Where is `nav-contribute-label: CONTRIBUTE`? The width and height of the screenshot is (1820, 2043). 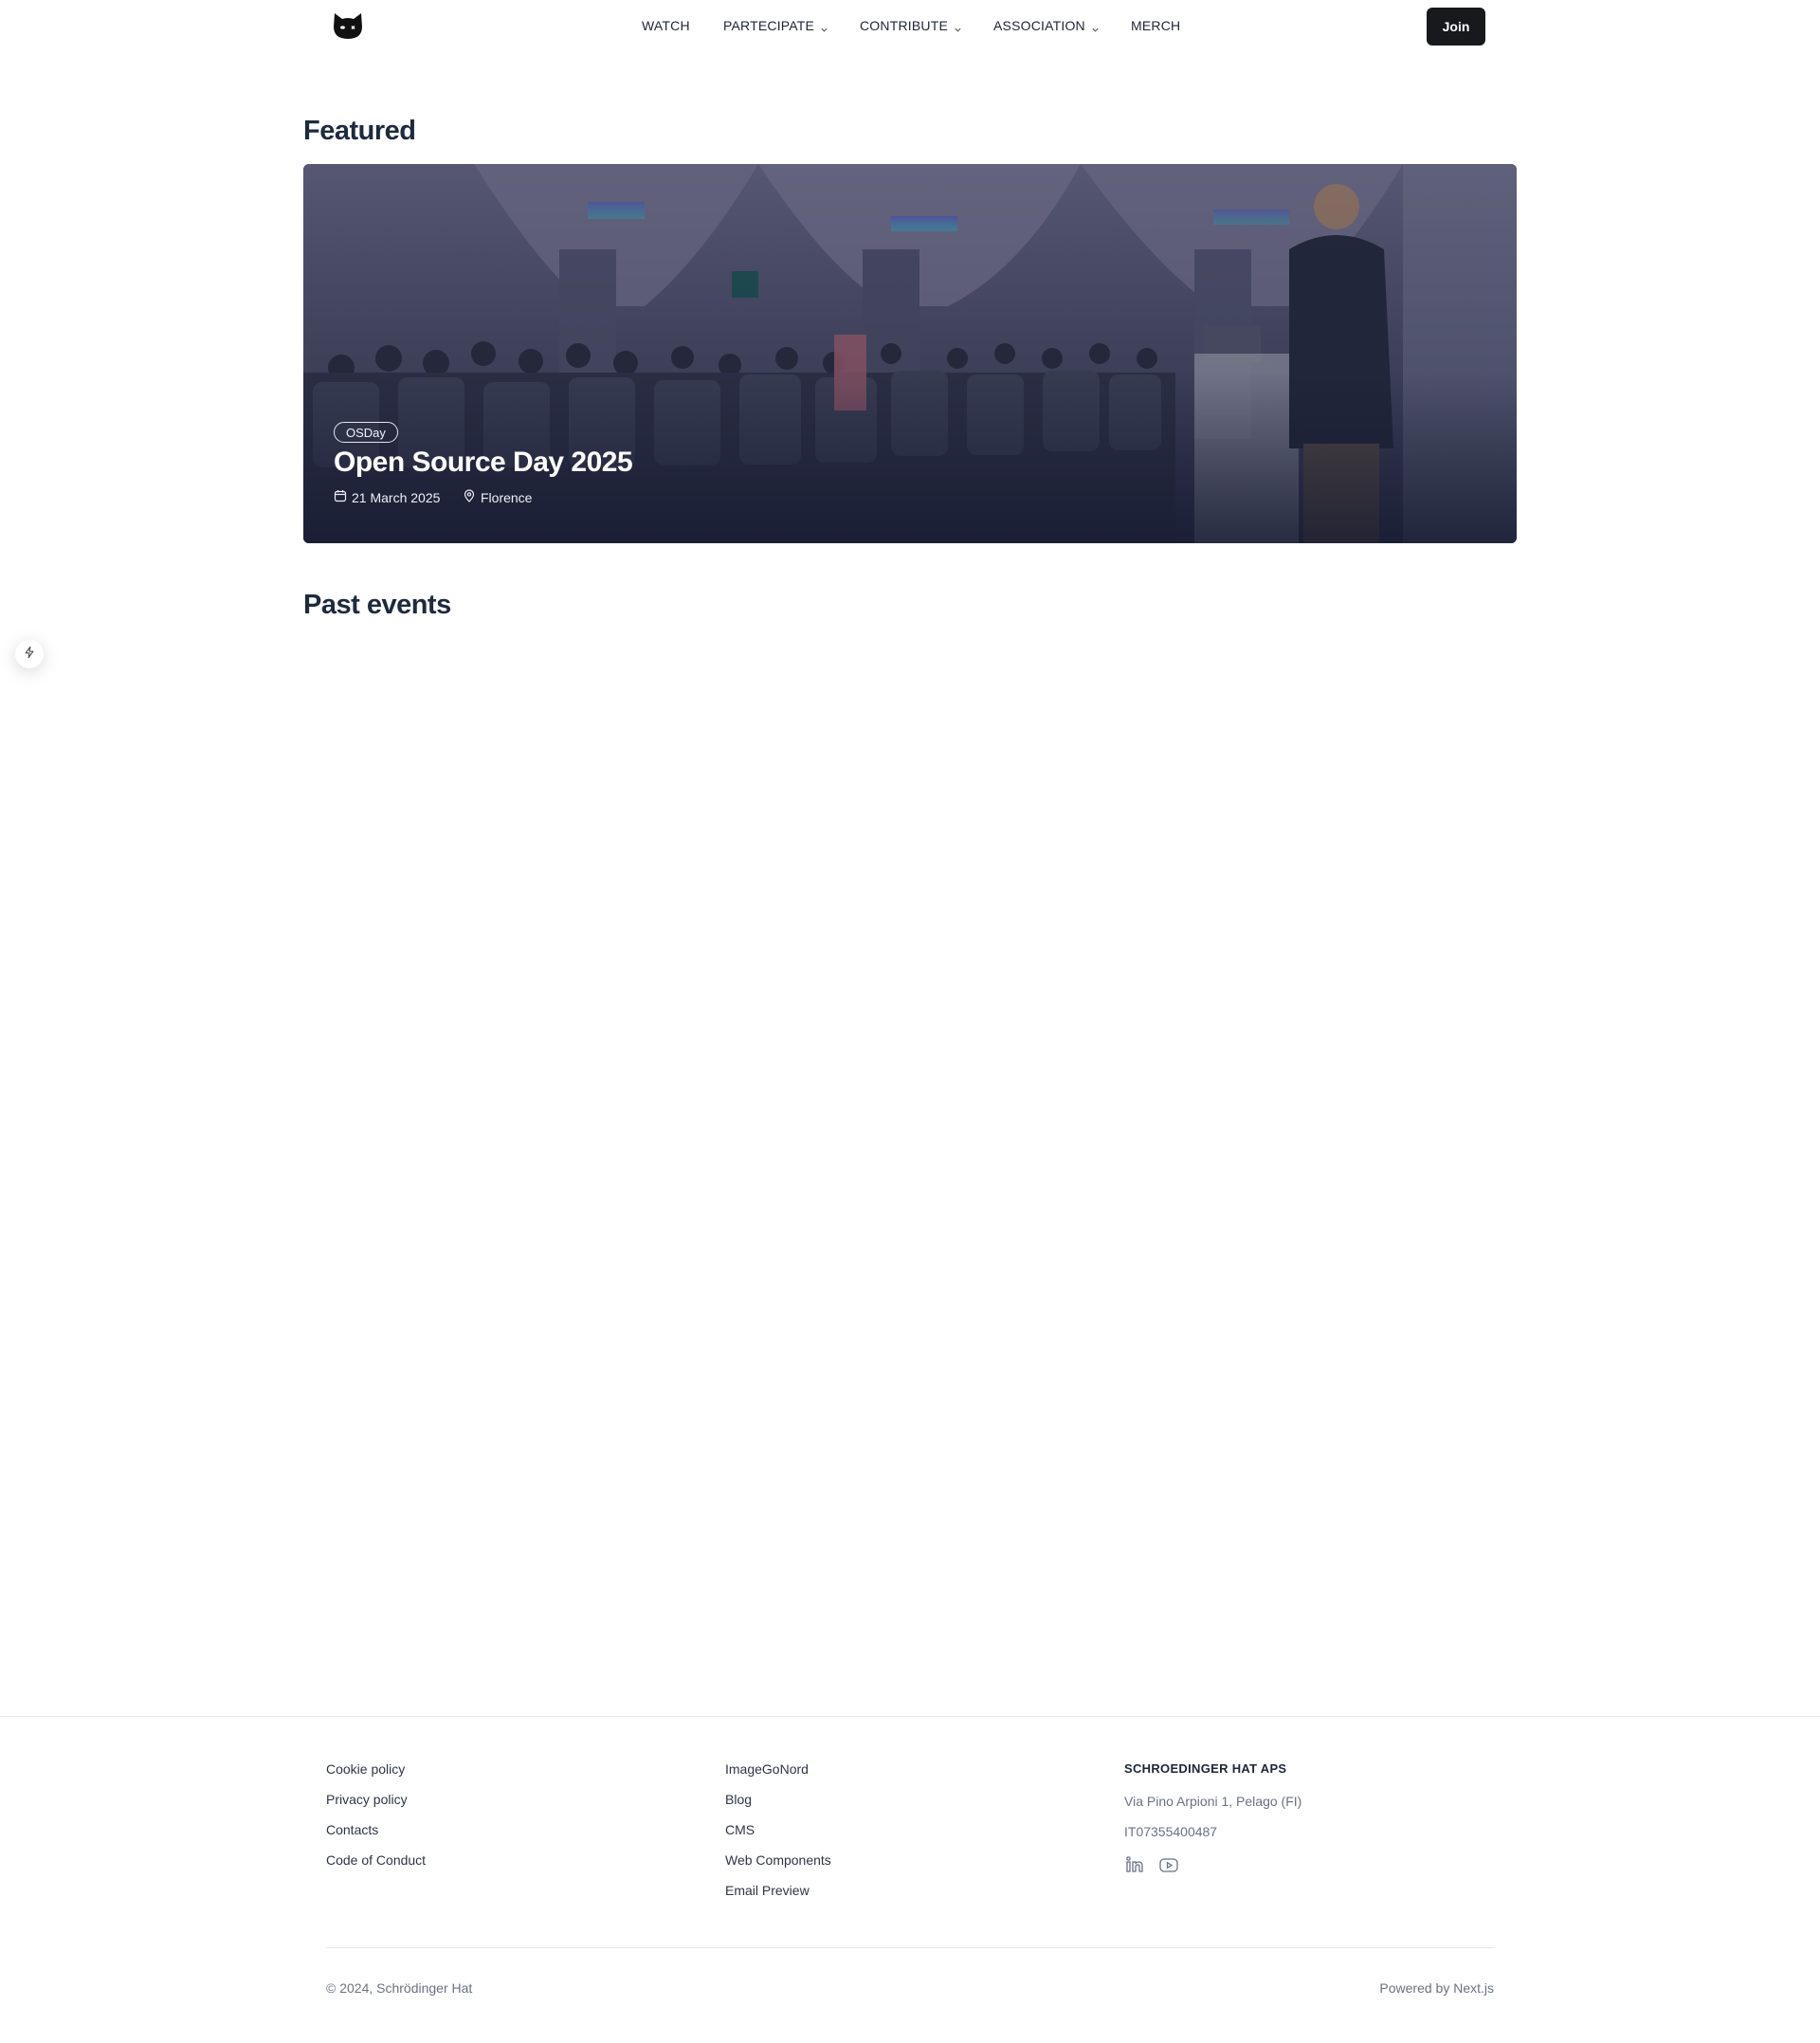 nav-contribute-label: CONTRIBUTE is located at coordinates (904, 25).